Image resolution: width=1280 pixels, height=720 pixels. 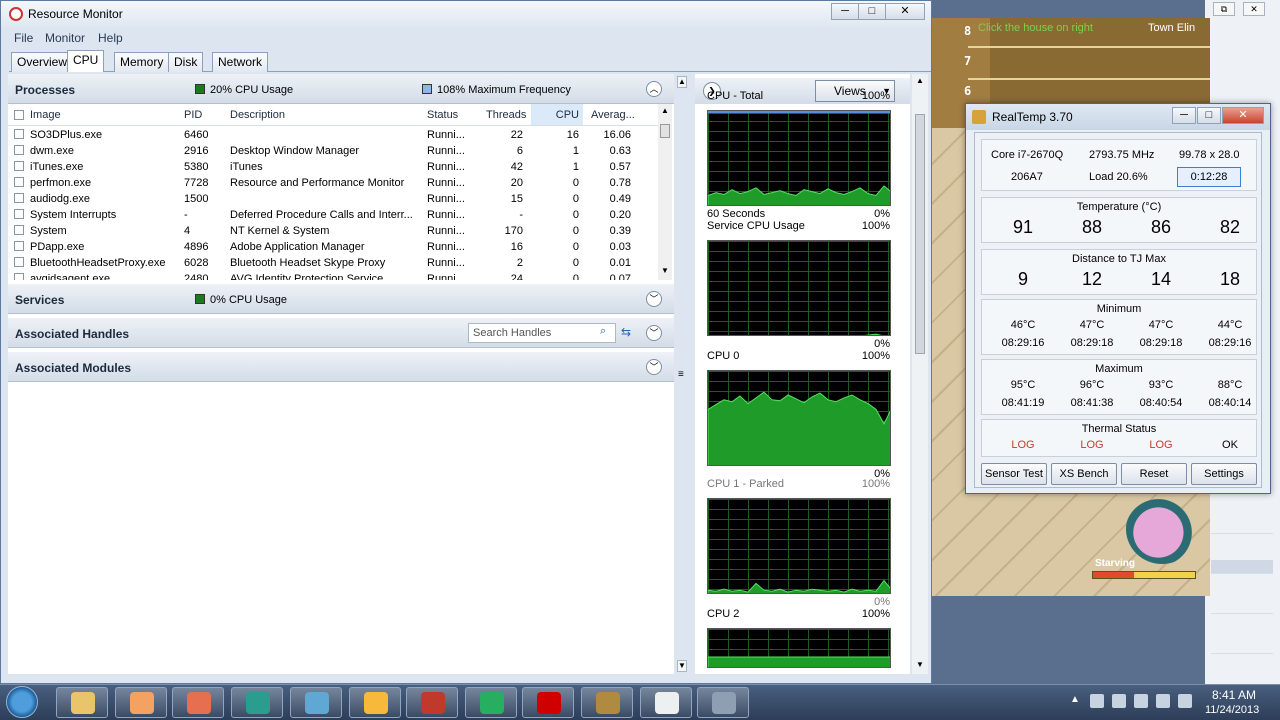 What do you see at coordinates (665, 110) in the screenshot?
I see `scroll-up-icon: ▲` at bounding box center [665, 110].